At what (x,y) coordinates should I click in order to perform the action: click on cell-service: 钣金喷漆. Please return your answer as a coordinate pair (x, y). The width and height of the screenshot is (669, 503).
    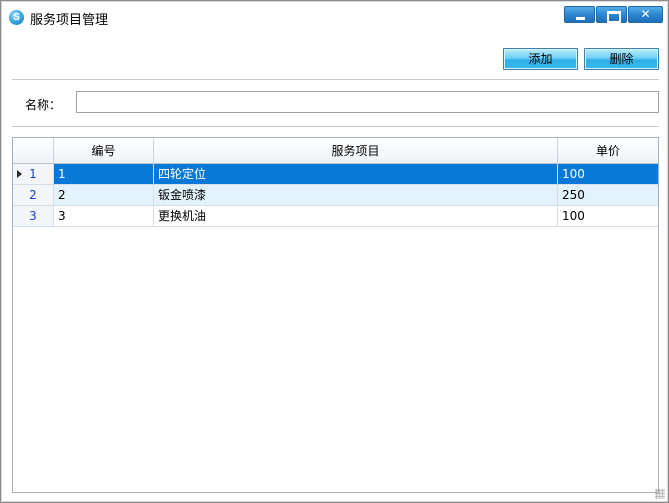
    Looking at the image, I should click on (356, 195).